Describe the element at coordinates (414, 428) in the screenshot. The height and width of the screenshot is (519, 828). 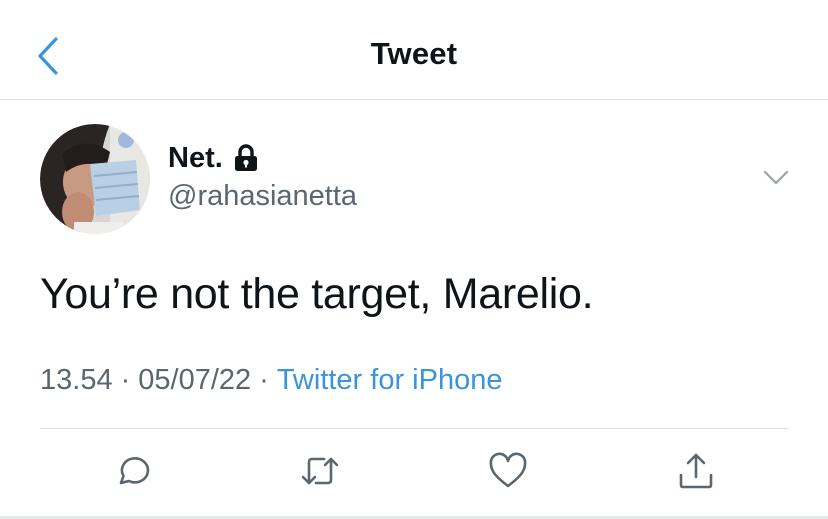
I see `divider` at that location.